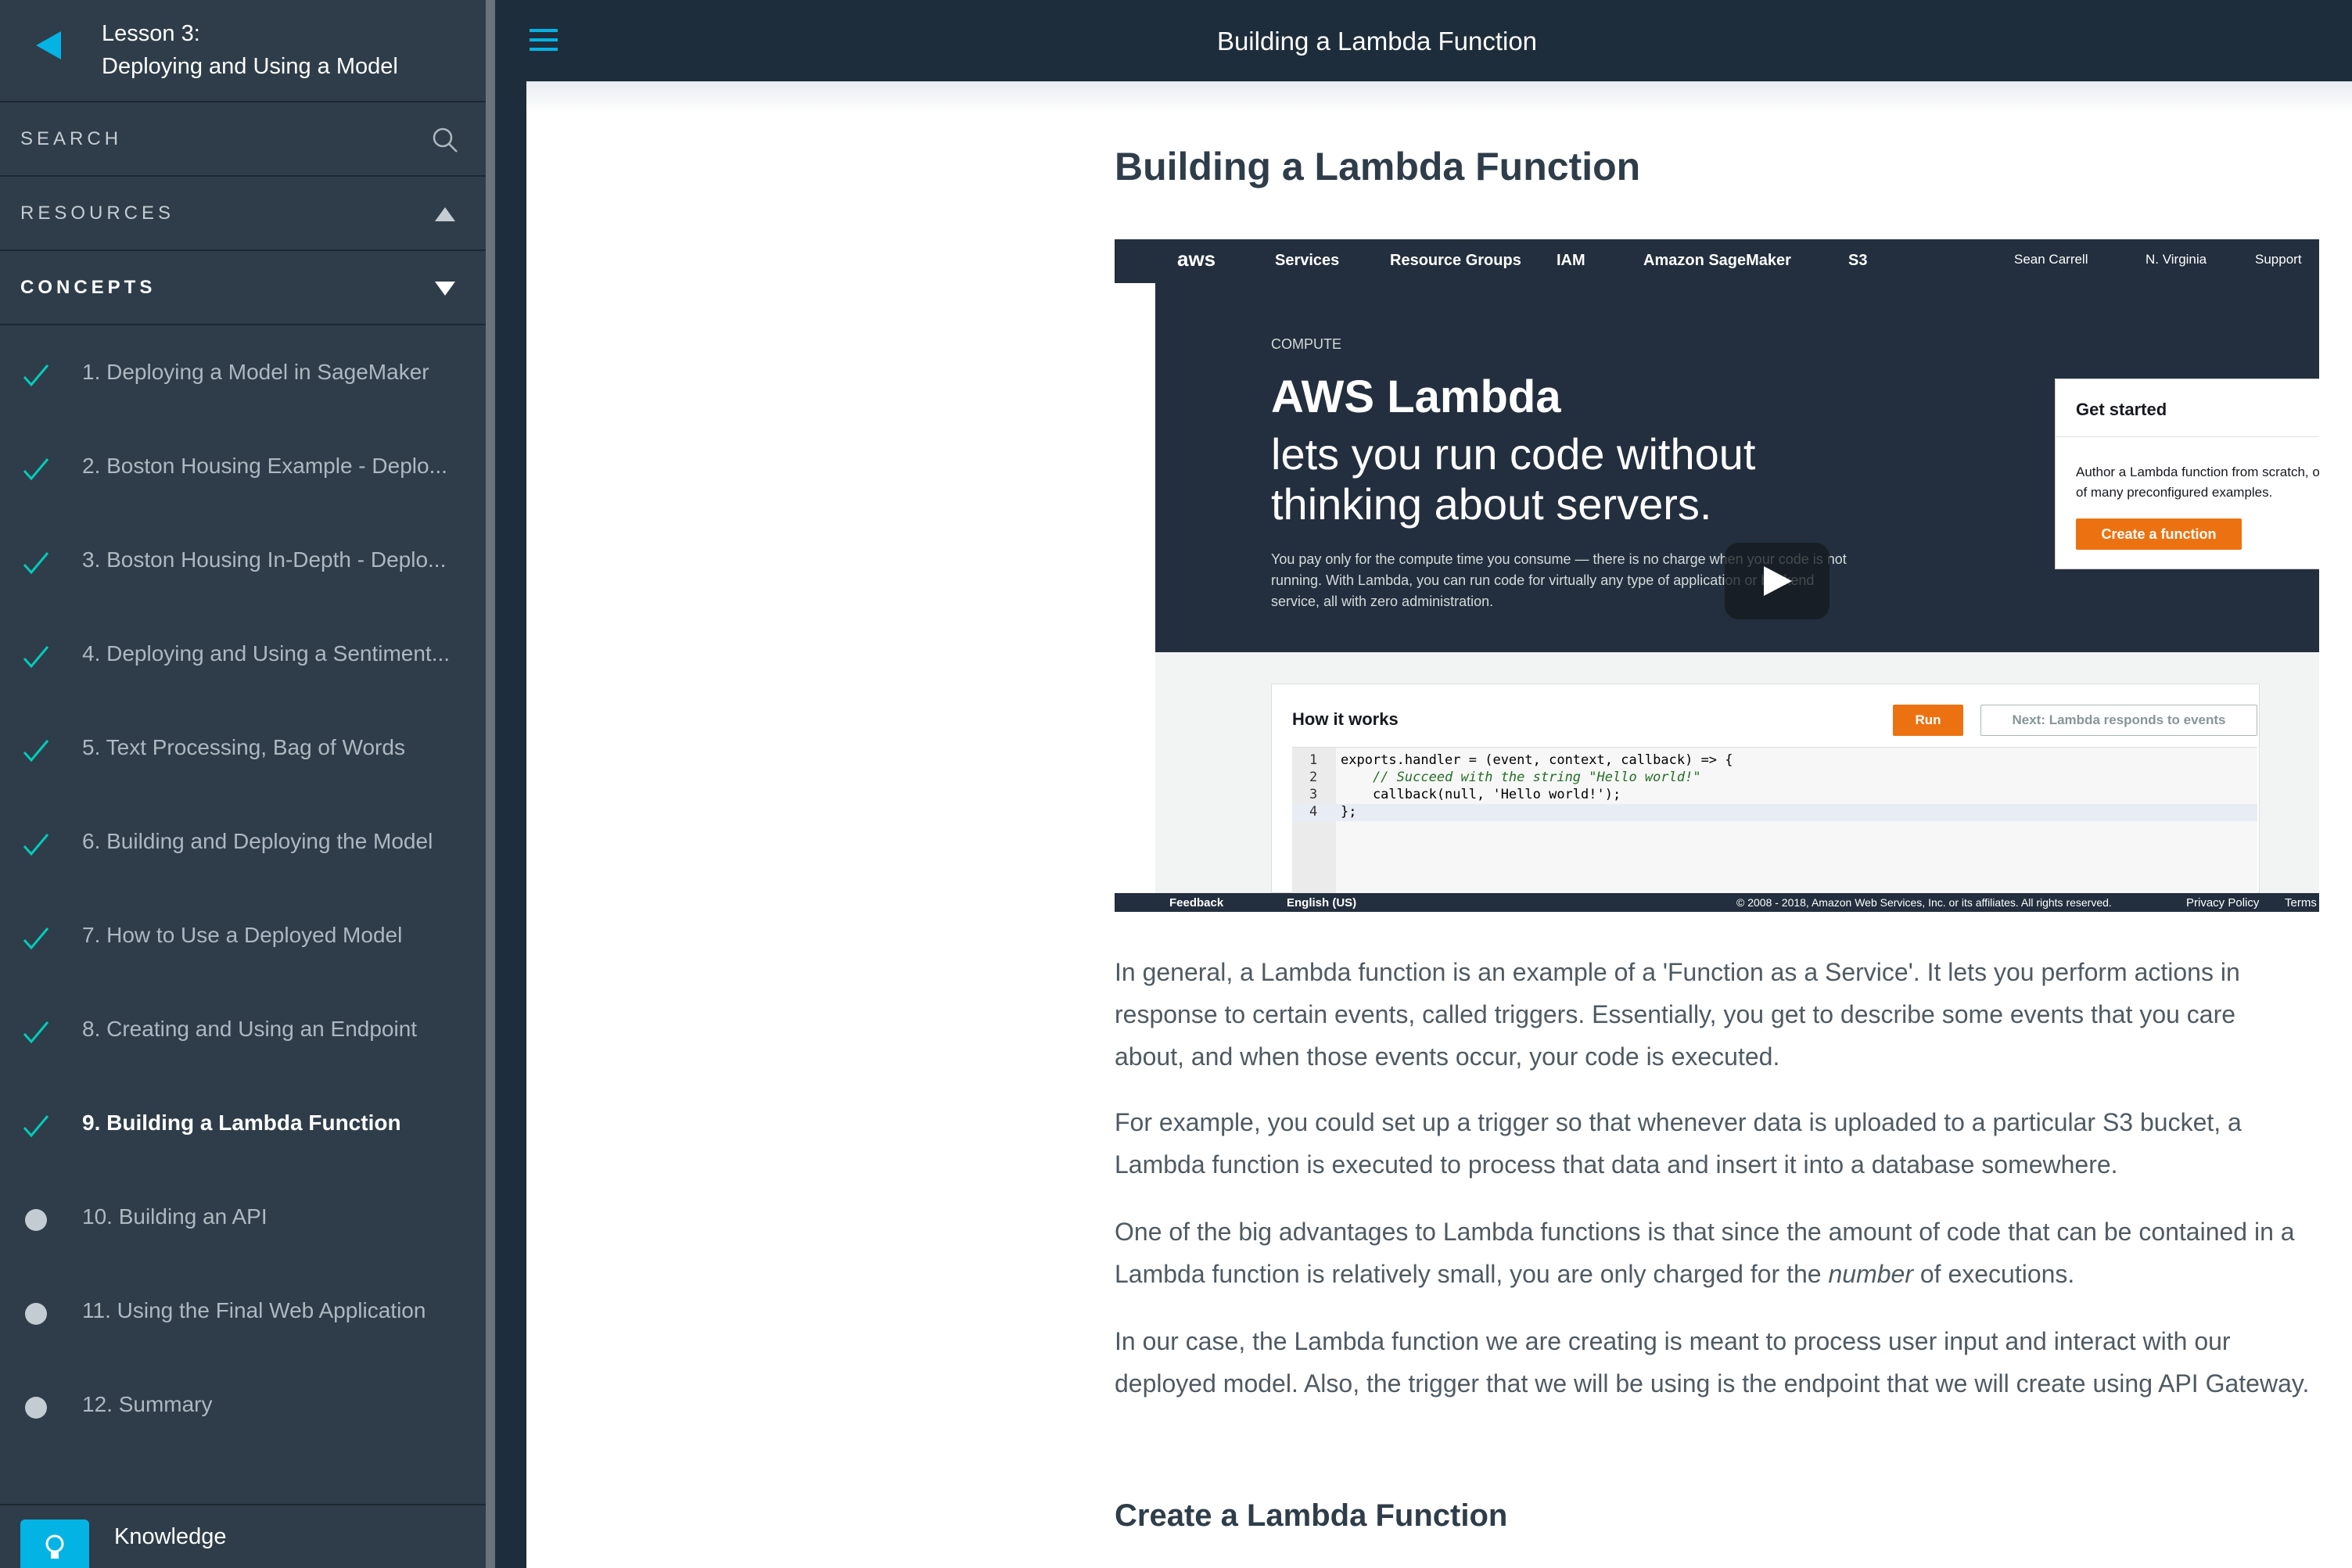  I want to click on concepts-label: CONCEPTS, so click(88, 287).